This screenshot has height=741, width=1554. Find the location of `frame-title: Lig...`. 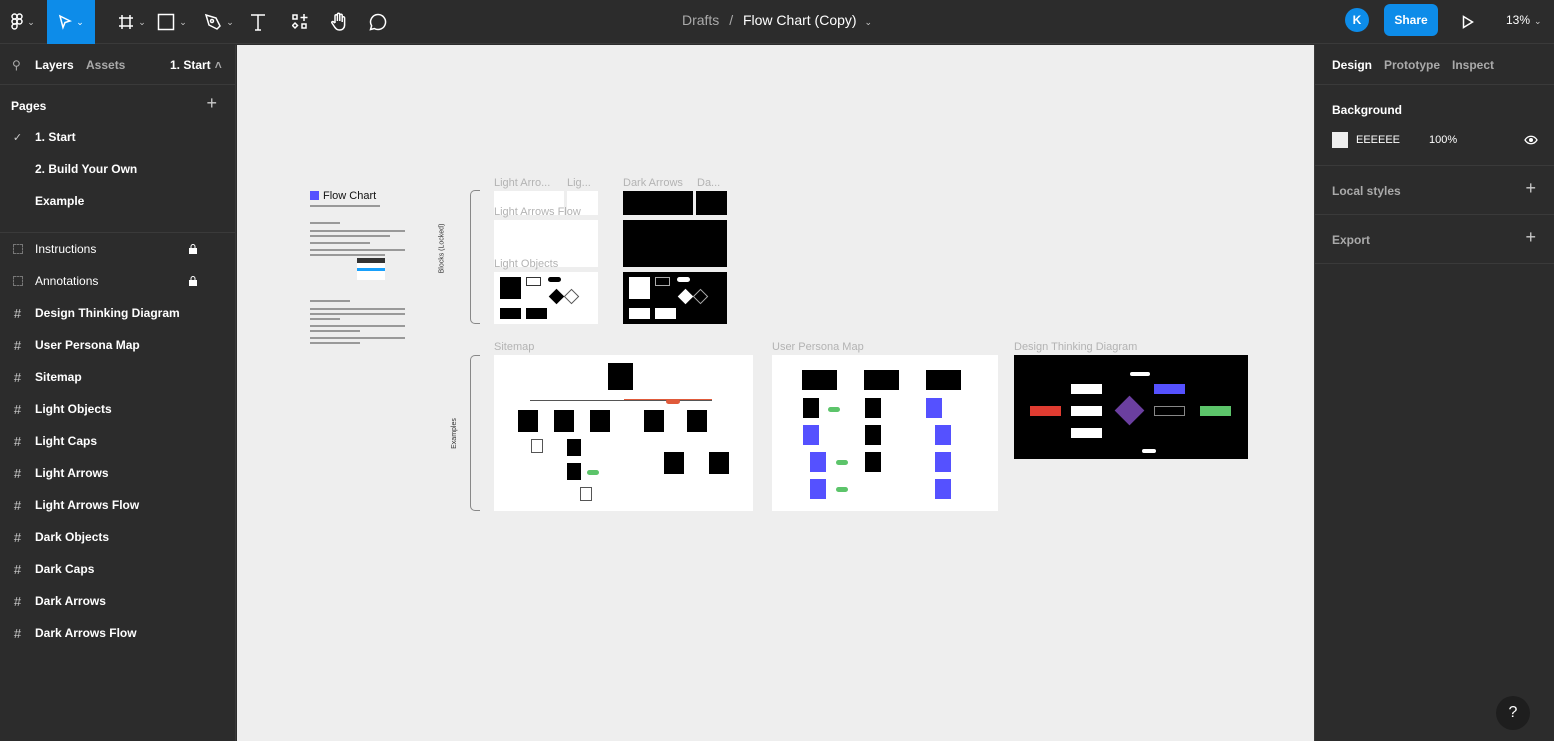

frame-title: Lig... is located at coordinates (579, 183).